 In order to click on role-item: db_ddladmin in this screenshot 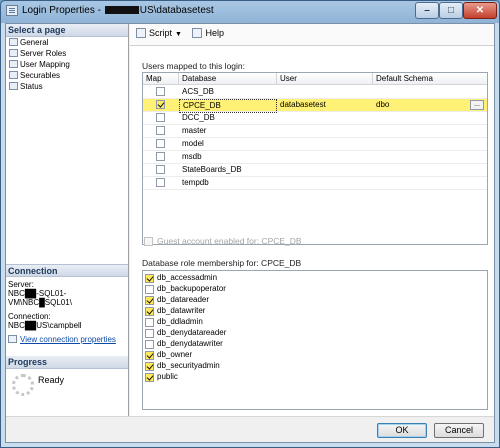, I will do `click(174, 322)`.